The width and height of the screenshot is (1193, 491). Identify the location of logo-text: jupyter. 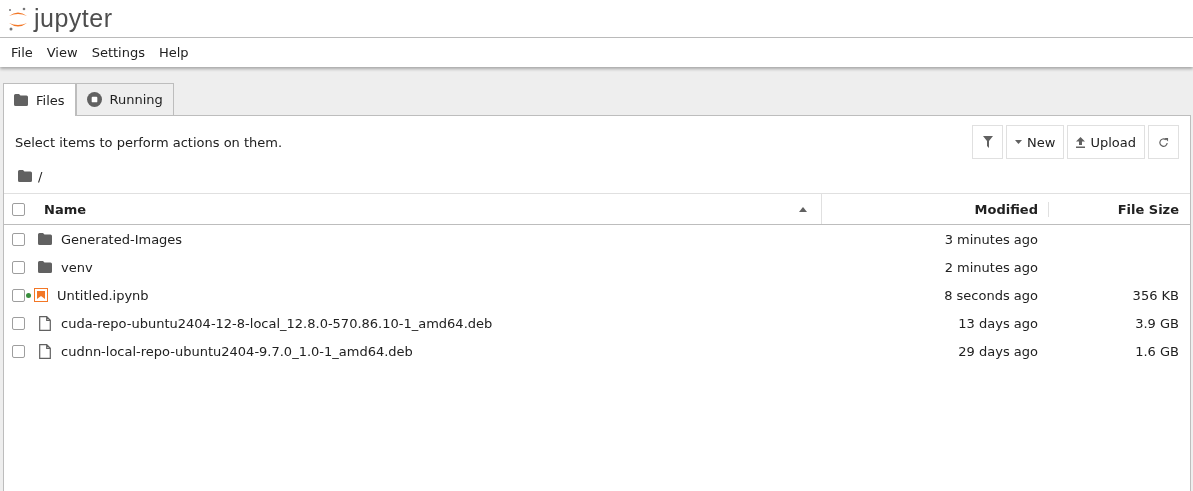
(73, 18).